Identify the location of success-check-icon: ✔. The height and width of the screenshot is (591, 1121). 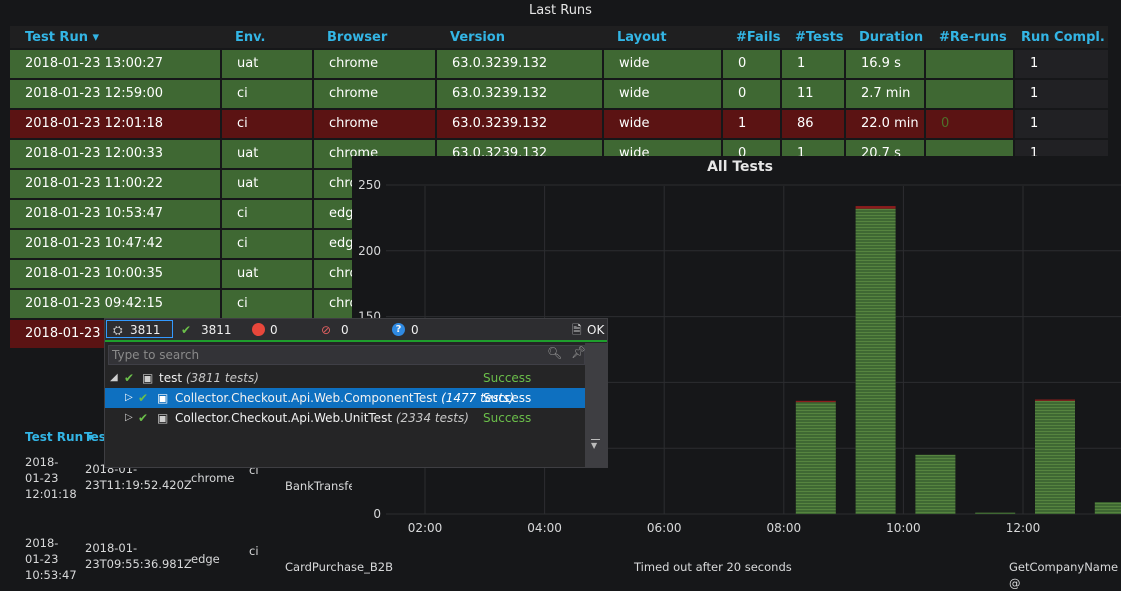
(143, 398).